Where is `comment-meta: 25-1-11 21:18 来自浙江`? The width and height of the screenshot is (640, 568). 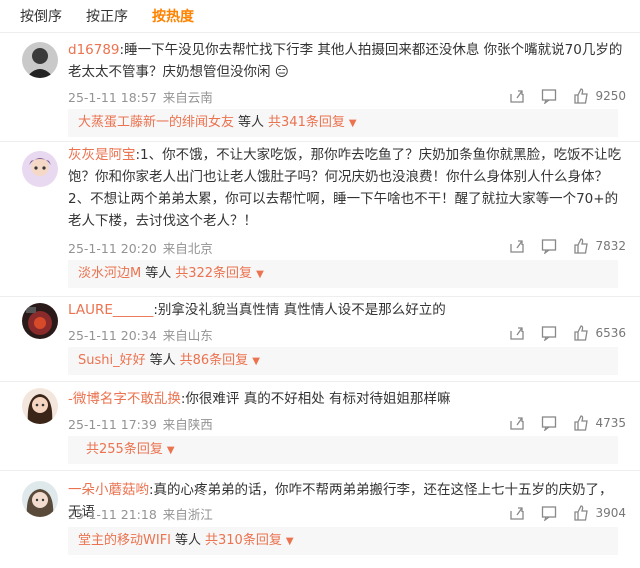 comment-meta: 25-1-11 21:18 来自浙江 is located at coordinates (143, 513).